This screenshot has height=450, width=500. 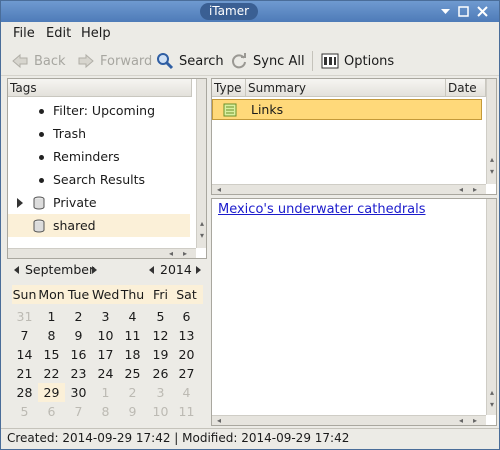 What do you see at coordinates (78, 373) in the screenshot?
I see `calendar-day: 23` at bounding box center [78, 373].